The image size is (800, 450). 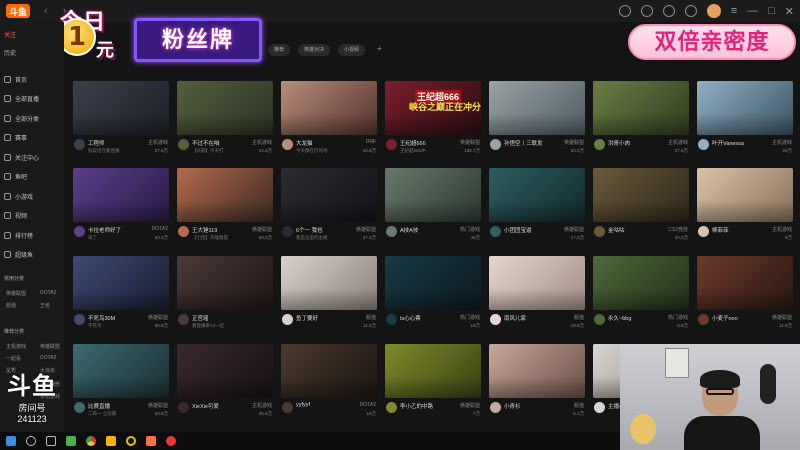 I want to click on stream-card: 金咕咕 CS2竞技 20.3万, so click(x=641, y=208).